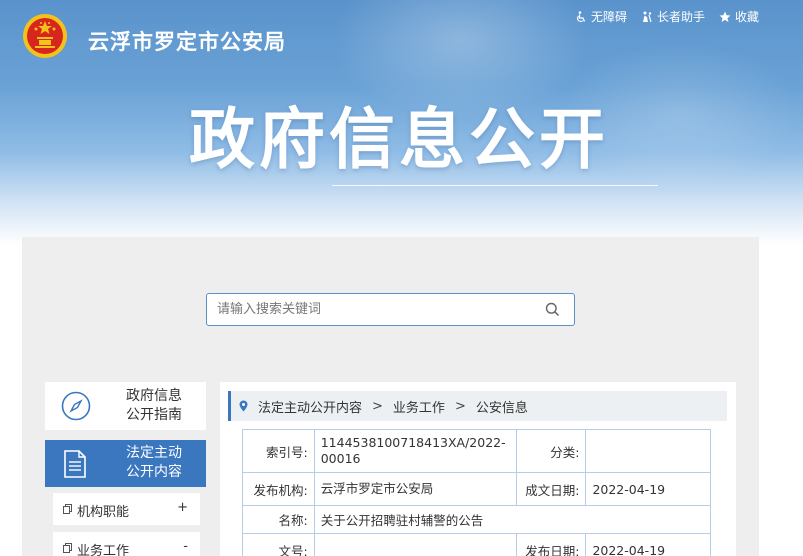  What do you see at coordinates (185, 546) in the screenshot?
I see `collapse-icon: -` at bounding box center [185, 546].